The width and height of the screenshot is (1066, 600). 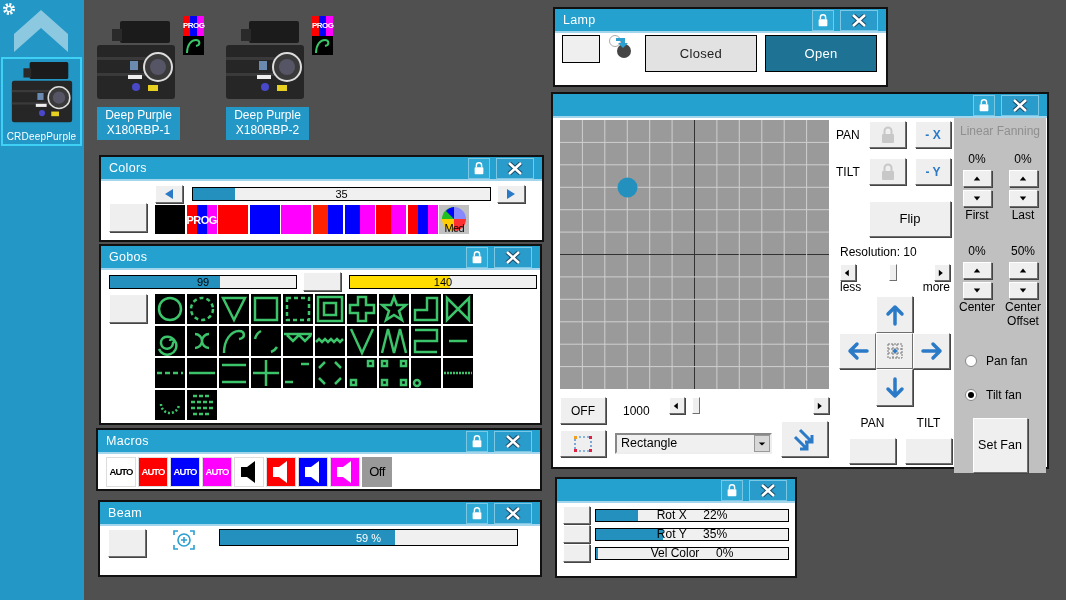 What do you see at coordinates (857, 351) in the screenshot?
I see `left-arrow-button` at bounding box center [857, 351].